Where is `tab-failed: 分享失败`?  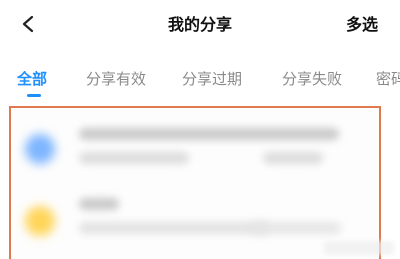 tab-failed: 分享失败 is located at coordinates (312, 78).